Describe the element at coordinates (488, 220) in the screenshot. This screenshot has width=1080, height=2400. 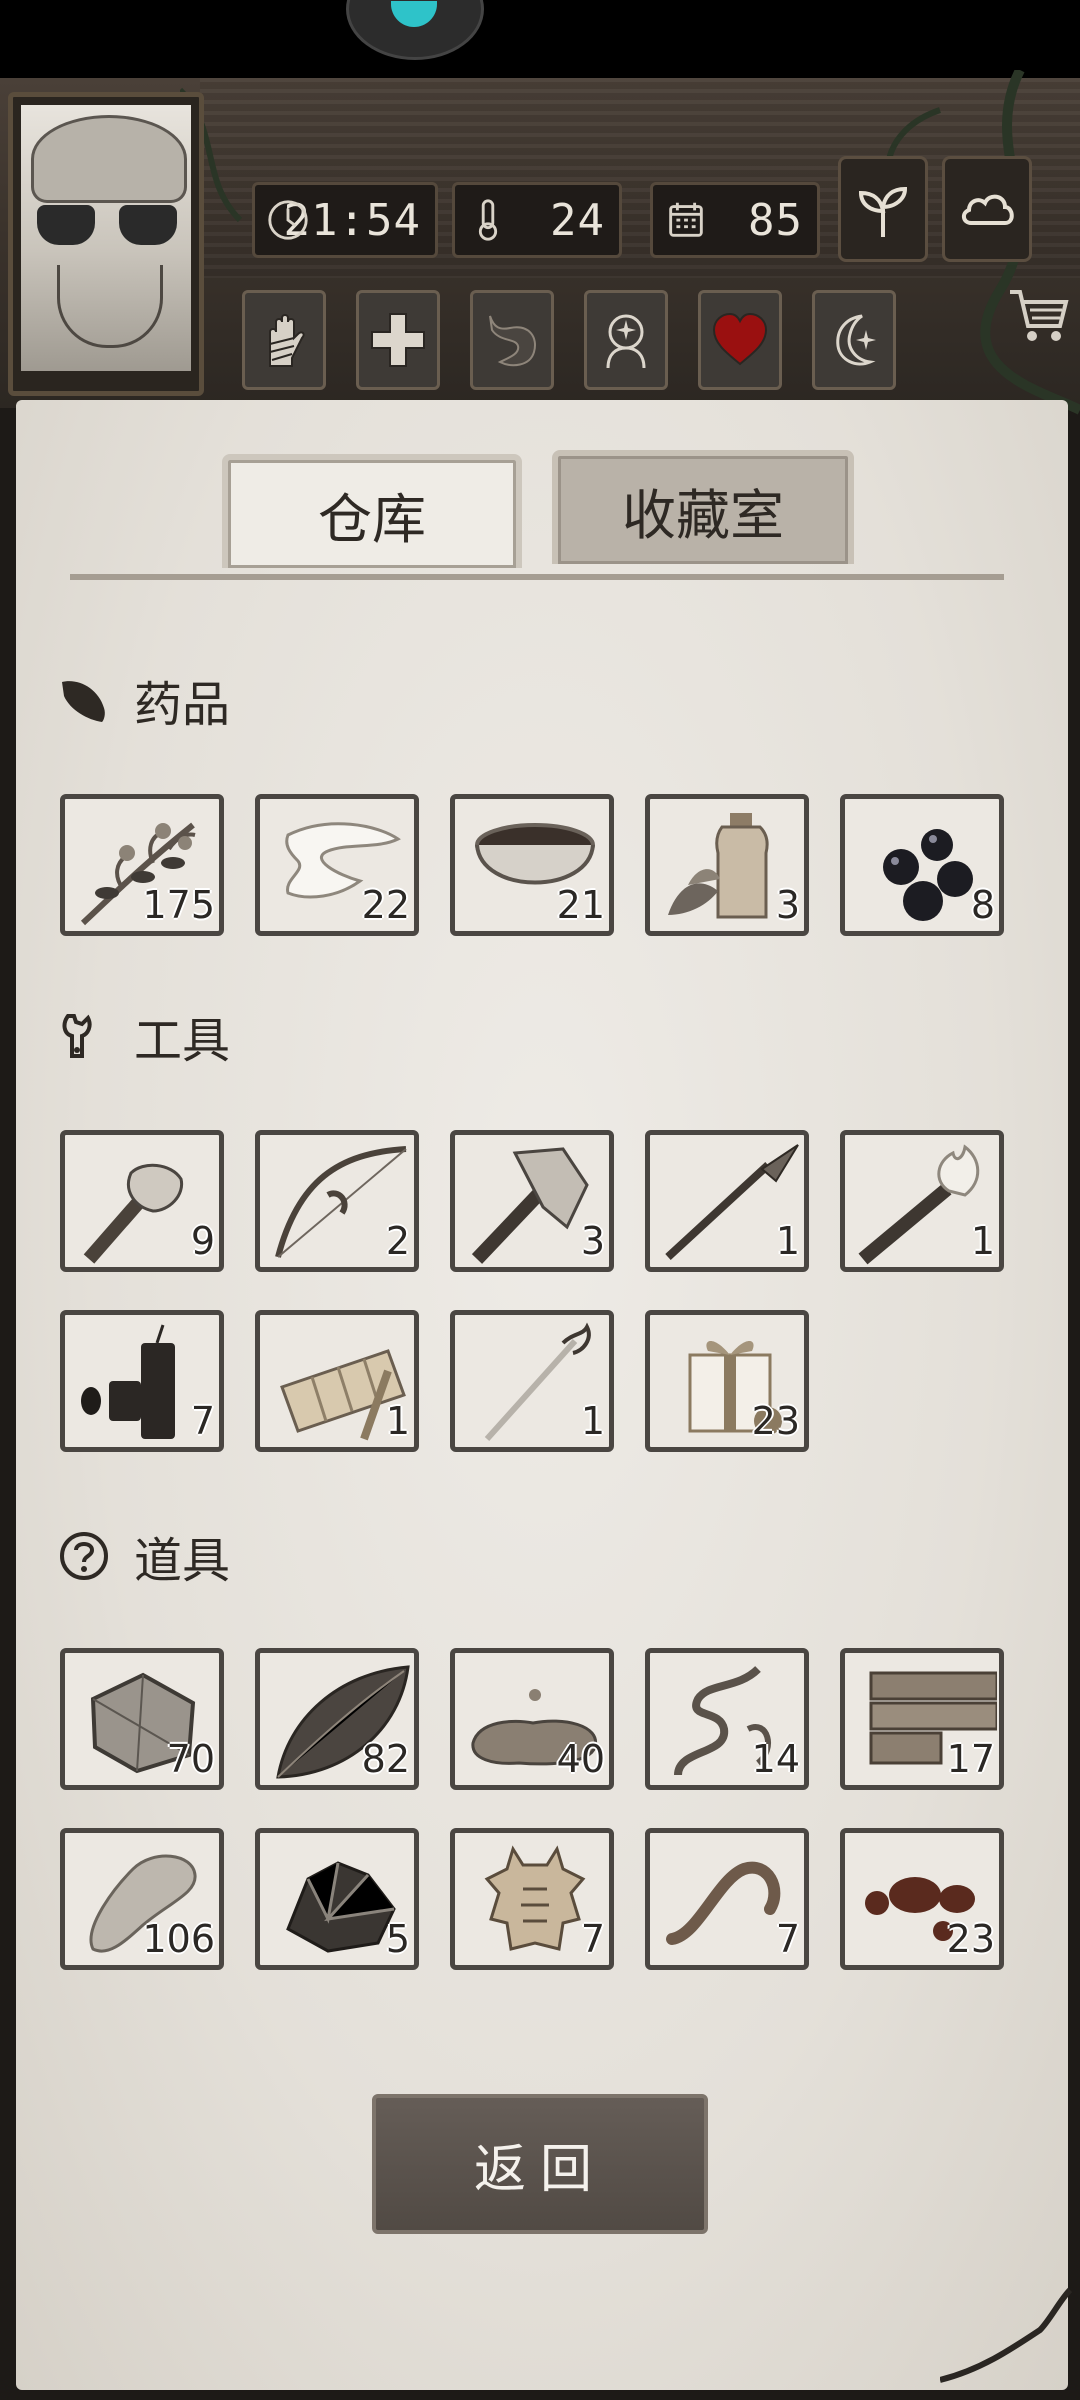
I see `thermometer-icon` at that location.